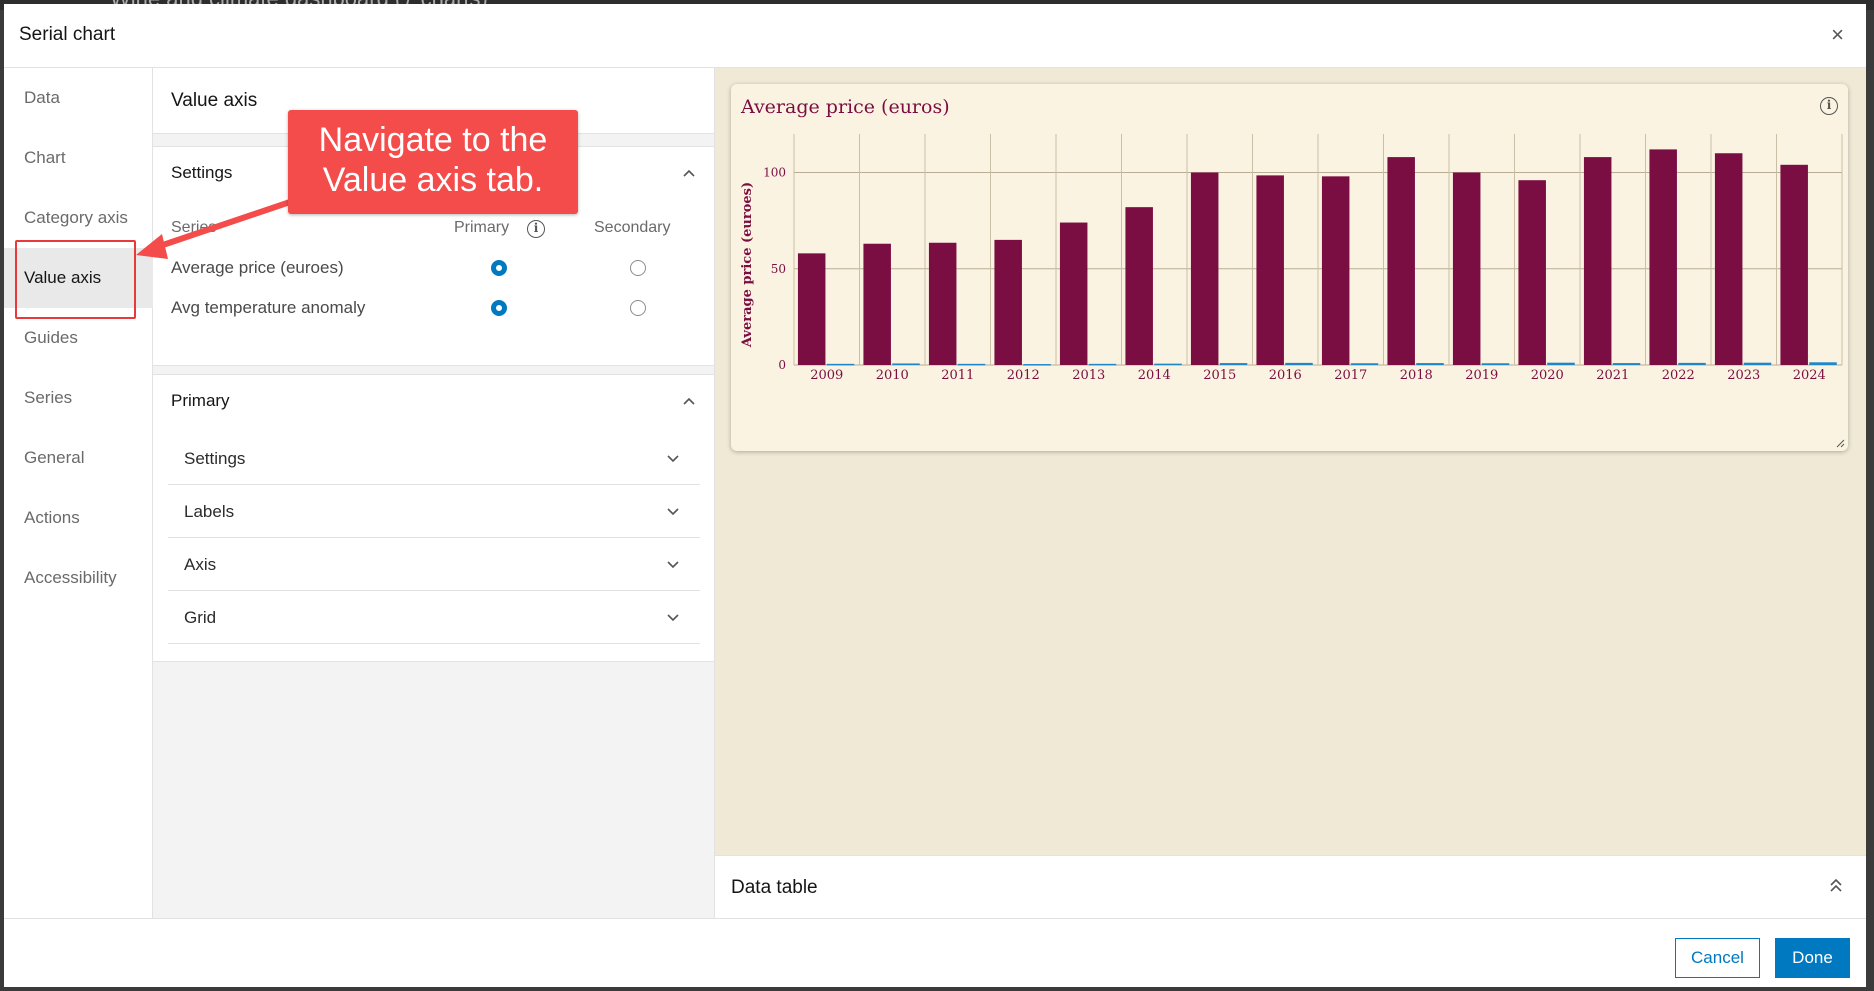  Describe the element at coordinates (214, 101) in the screenshot. I see `panel-title: Value axis` at that location.